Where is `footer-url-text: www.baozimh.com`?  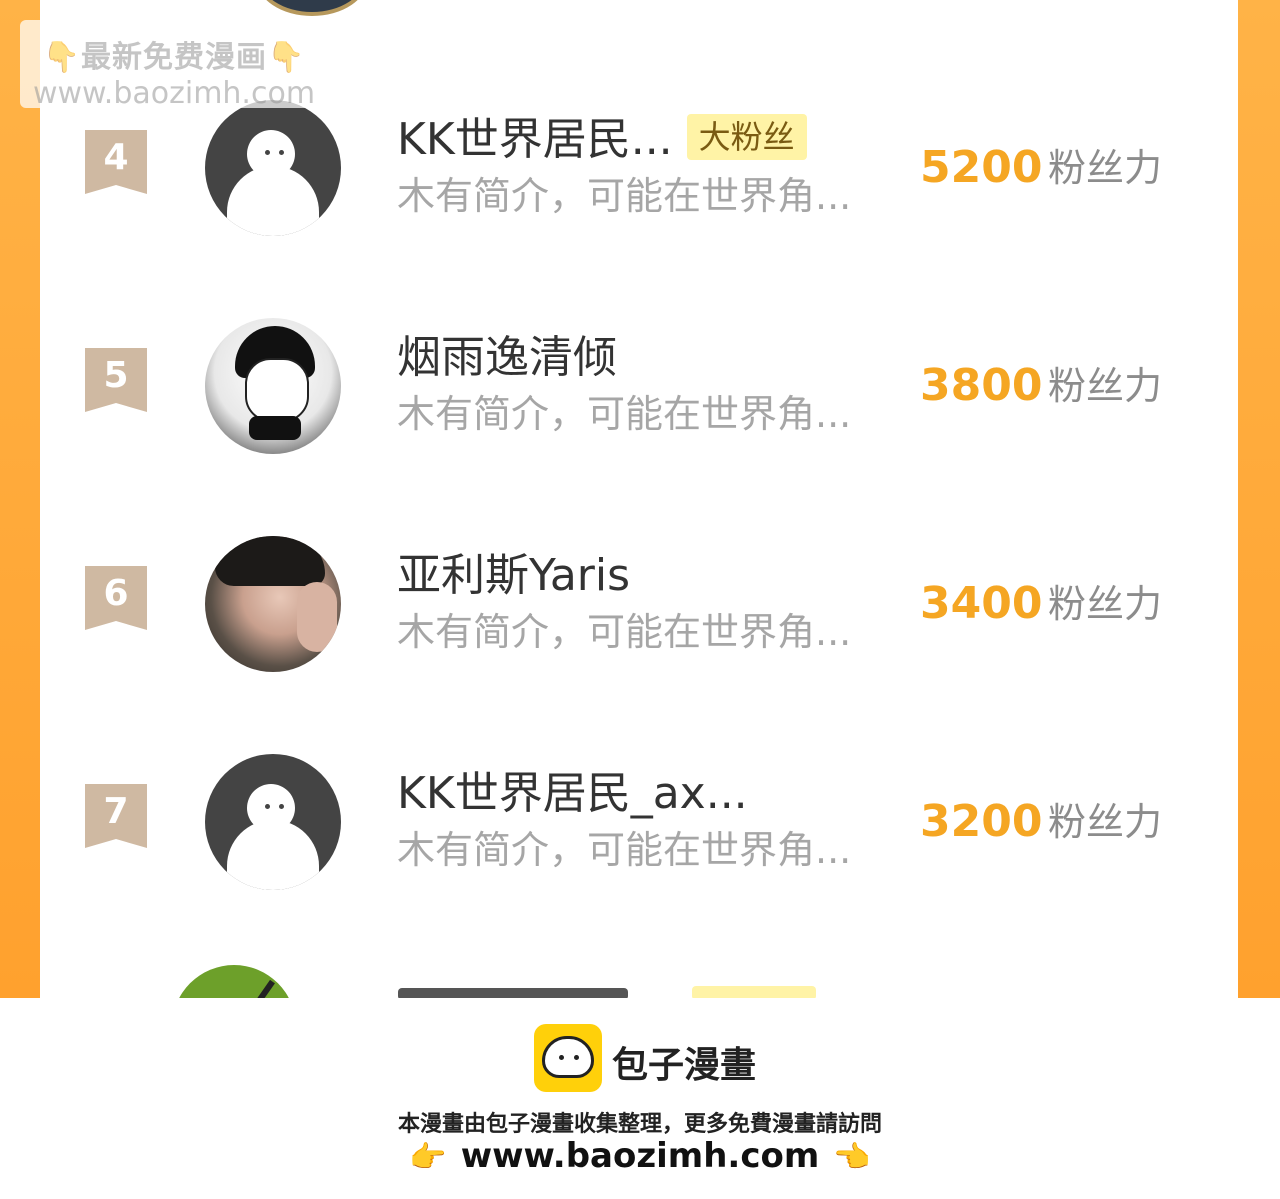
footer-url-text: www.baozimh.com is located at coordinates (640, 1156).